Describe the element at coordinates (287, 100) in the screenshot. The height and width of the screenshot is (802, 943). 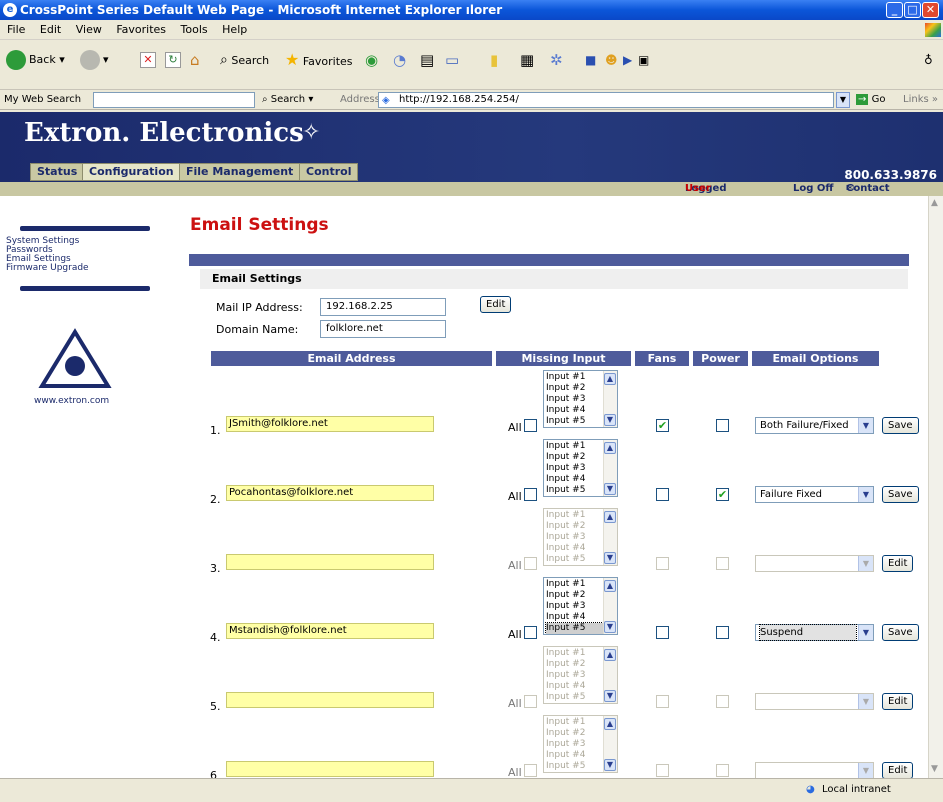
I see `address-search-button: ⌕ Search ▾` at that location.